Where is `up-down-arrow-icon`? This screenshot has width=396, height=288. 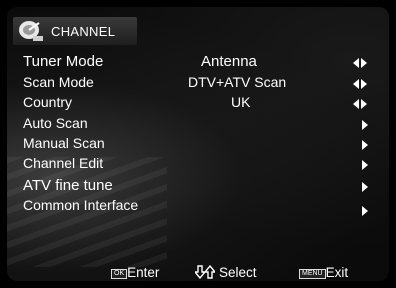
up-down-arrow-icon is located at coordinates (205, 272).